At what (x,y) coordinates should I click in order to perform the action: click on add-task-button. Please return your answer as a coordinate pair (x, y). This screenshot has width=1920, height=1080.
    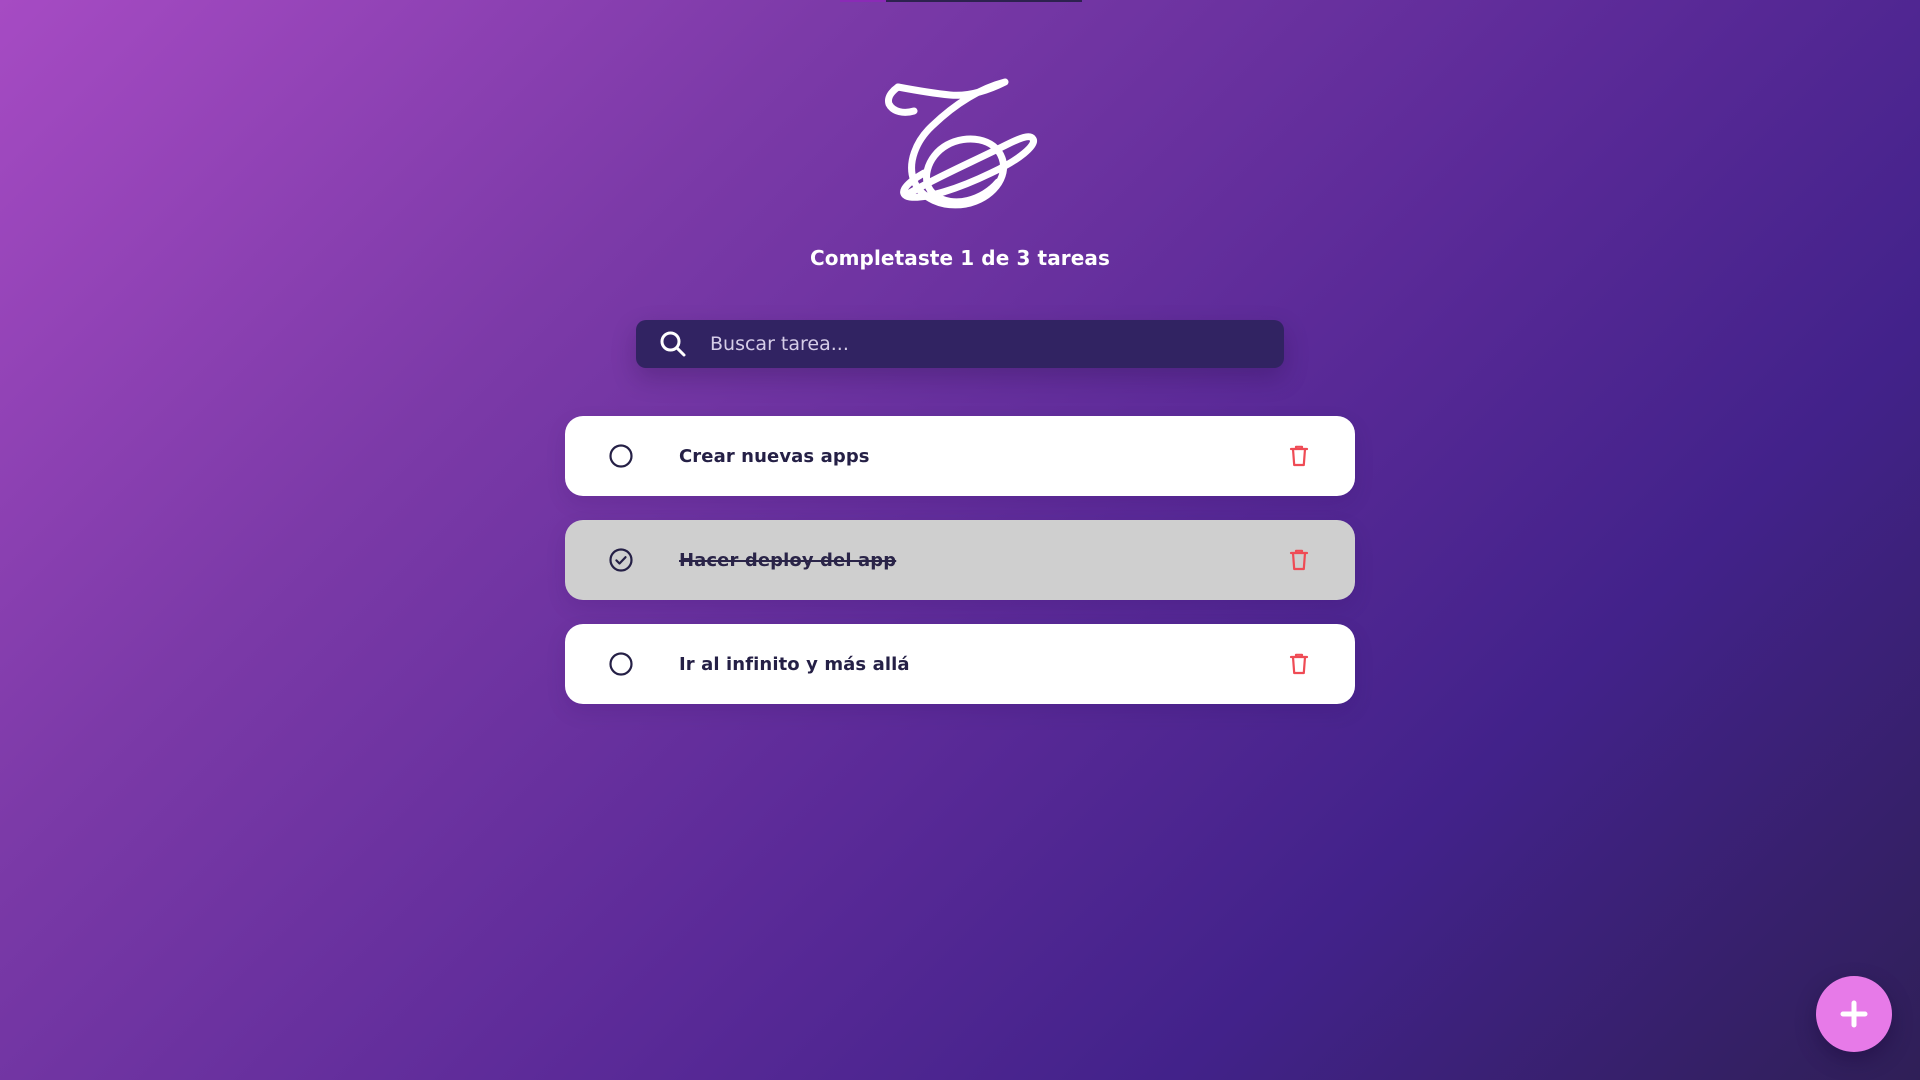
    Looking at the image, I should click on (1854, 1014).